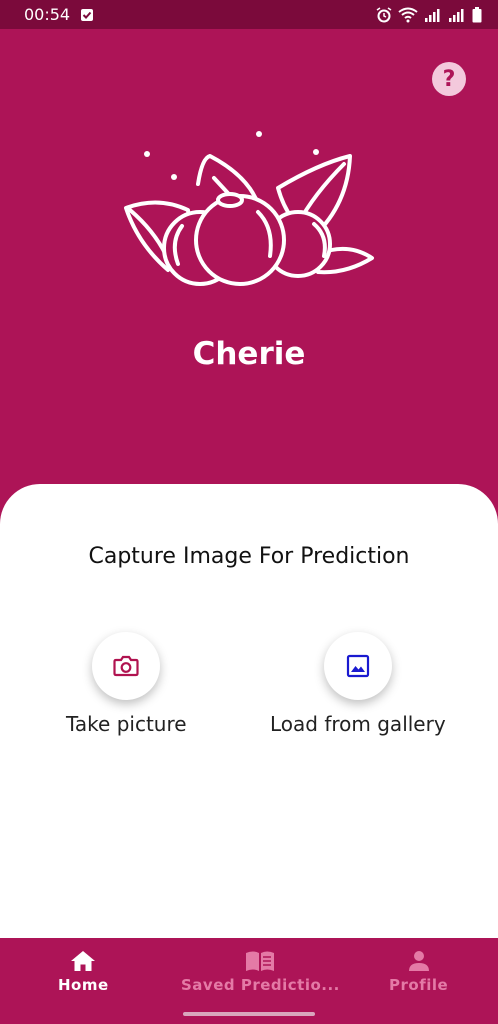  What do you see at coordinates (87, 14) in the screenshot?
I see `task-check-icon` at bounding box center [87, 14].